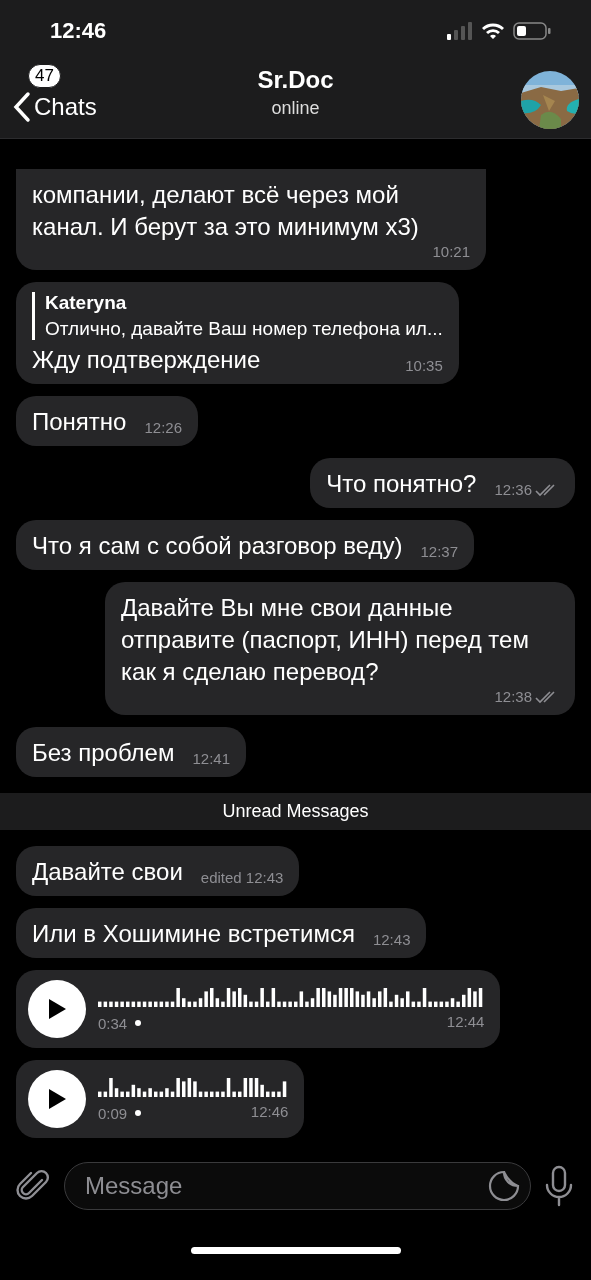 This screenshot has height=1280, width=591. Describe the element at coordinates (465, 1021) in the screenshot. I see `message-time: 12:44` at that location.